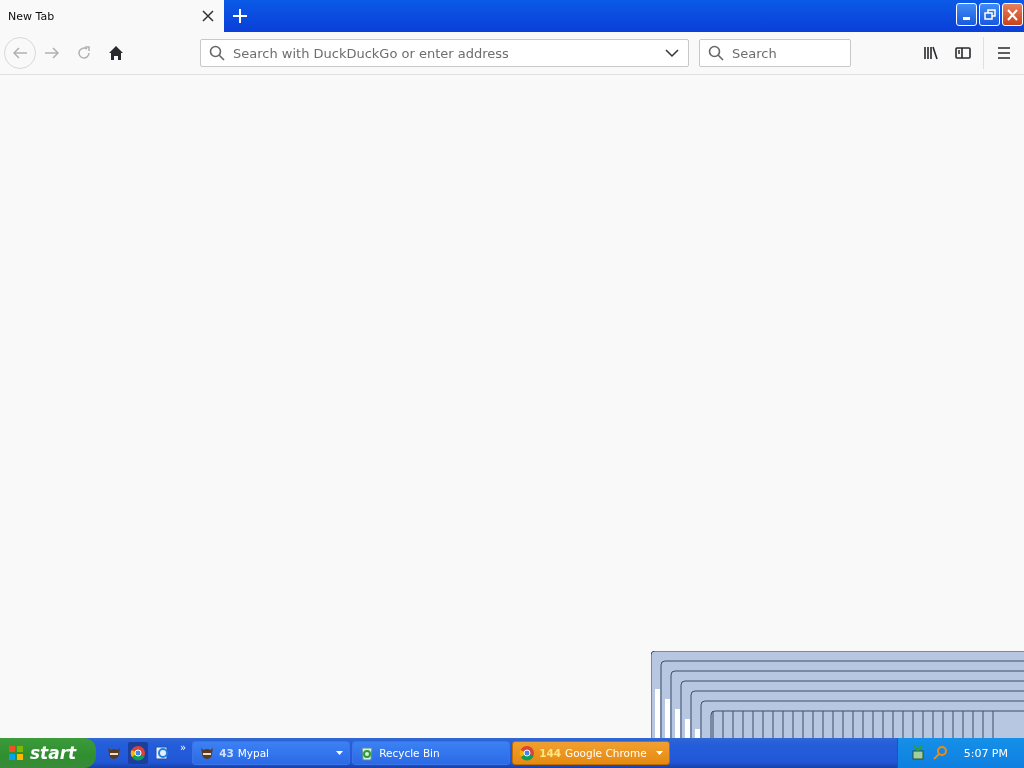 The height and width of the screenshot is (768, 1024). I want to click on restore-button, so click(989, 14).